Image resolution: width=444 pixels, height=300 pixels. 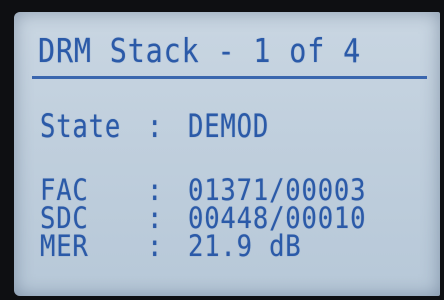 I want to click on state-label: State, so click(x=81, y=126).